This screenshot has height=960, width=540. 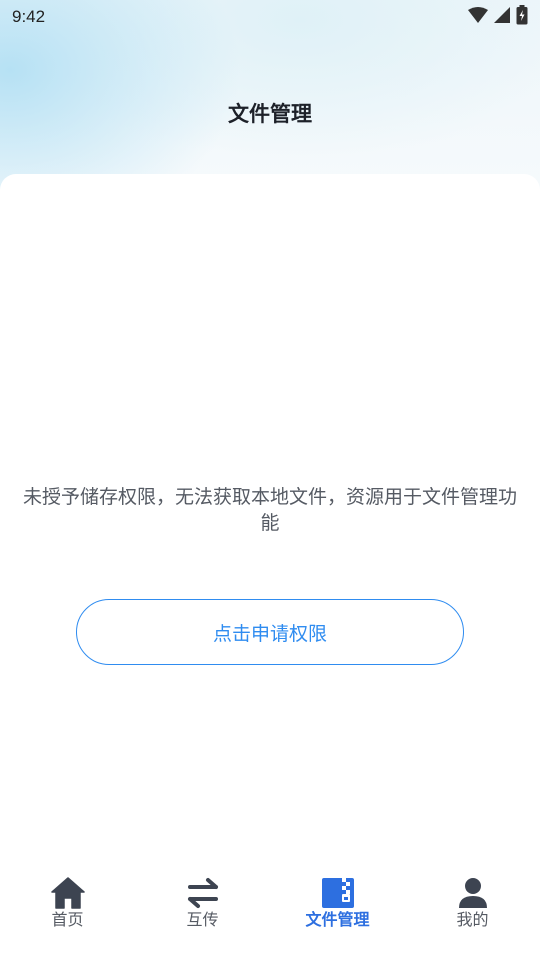 I want to click on status-icons, so click(x=498, y=17).